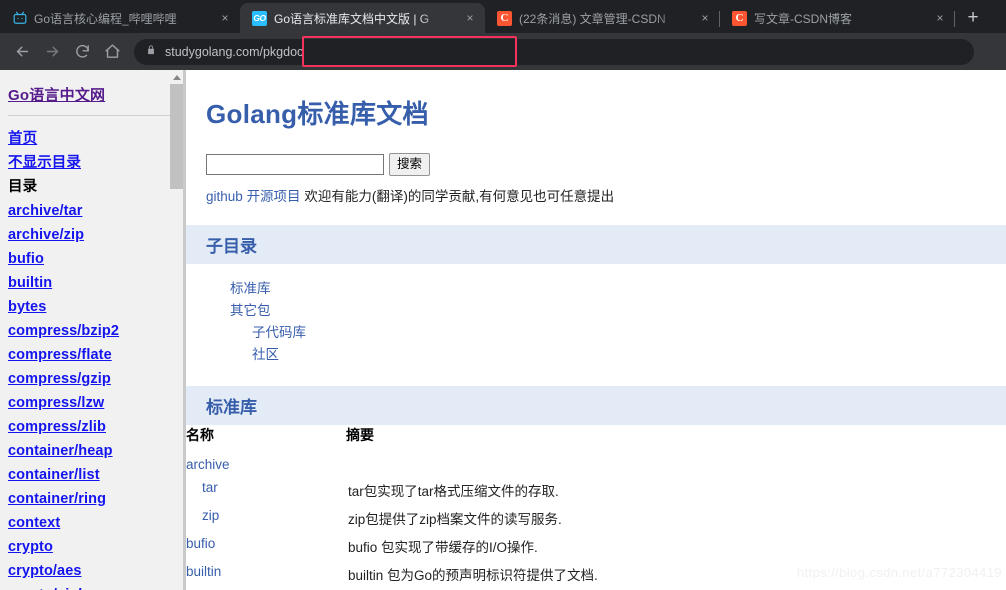 This screenshot has height=590, width=1006. Describe the element at coordinates (592, 18) in the screenshot. I see `tab-title: (22条消息) 文章管理-CSDN` at that location.